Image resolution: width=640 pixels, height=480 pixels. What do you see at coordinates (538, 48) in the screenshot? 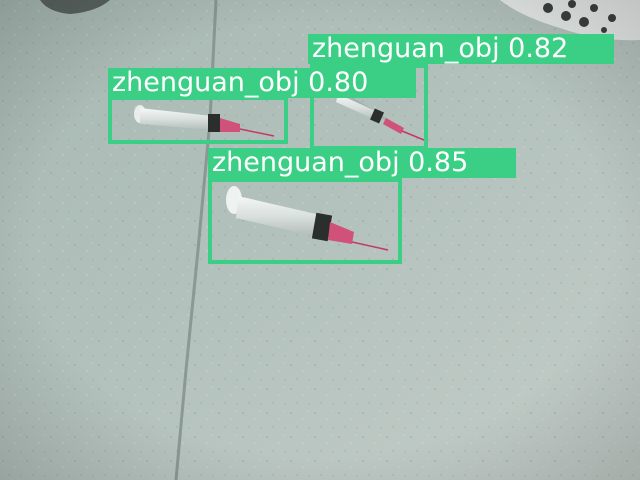
I see `confidence-score: 0.82` at bounding box center [538, 48].